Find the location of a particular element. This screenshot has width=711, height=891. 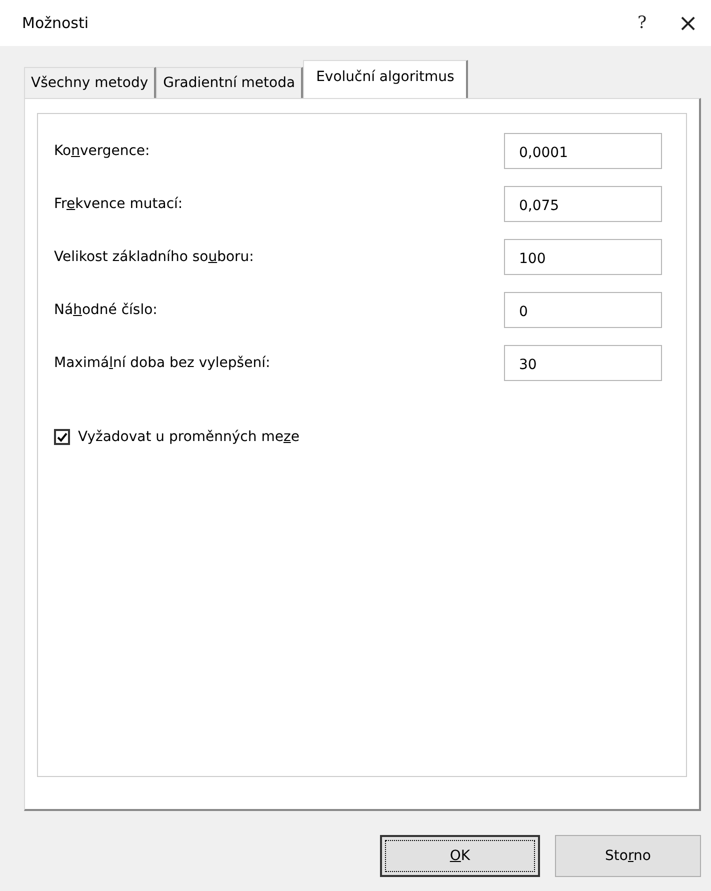

input-field: 0 is located at coordinates (583, 310).